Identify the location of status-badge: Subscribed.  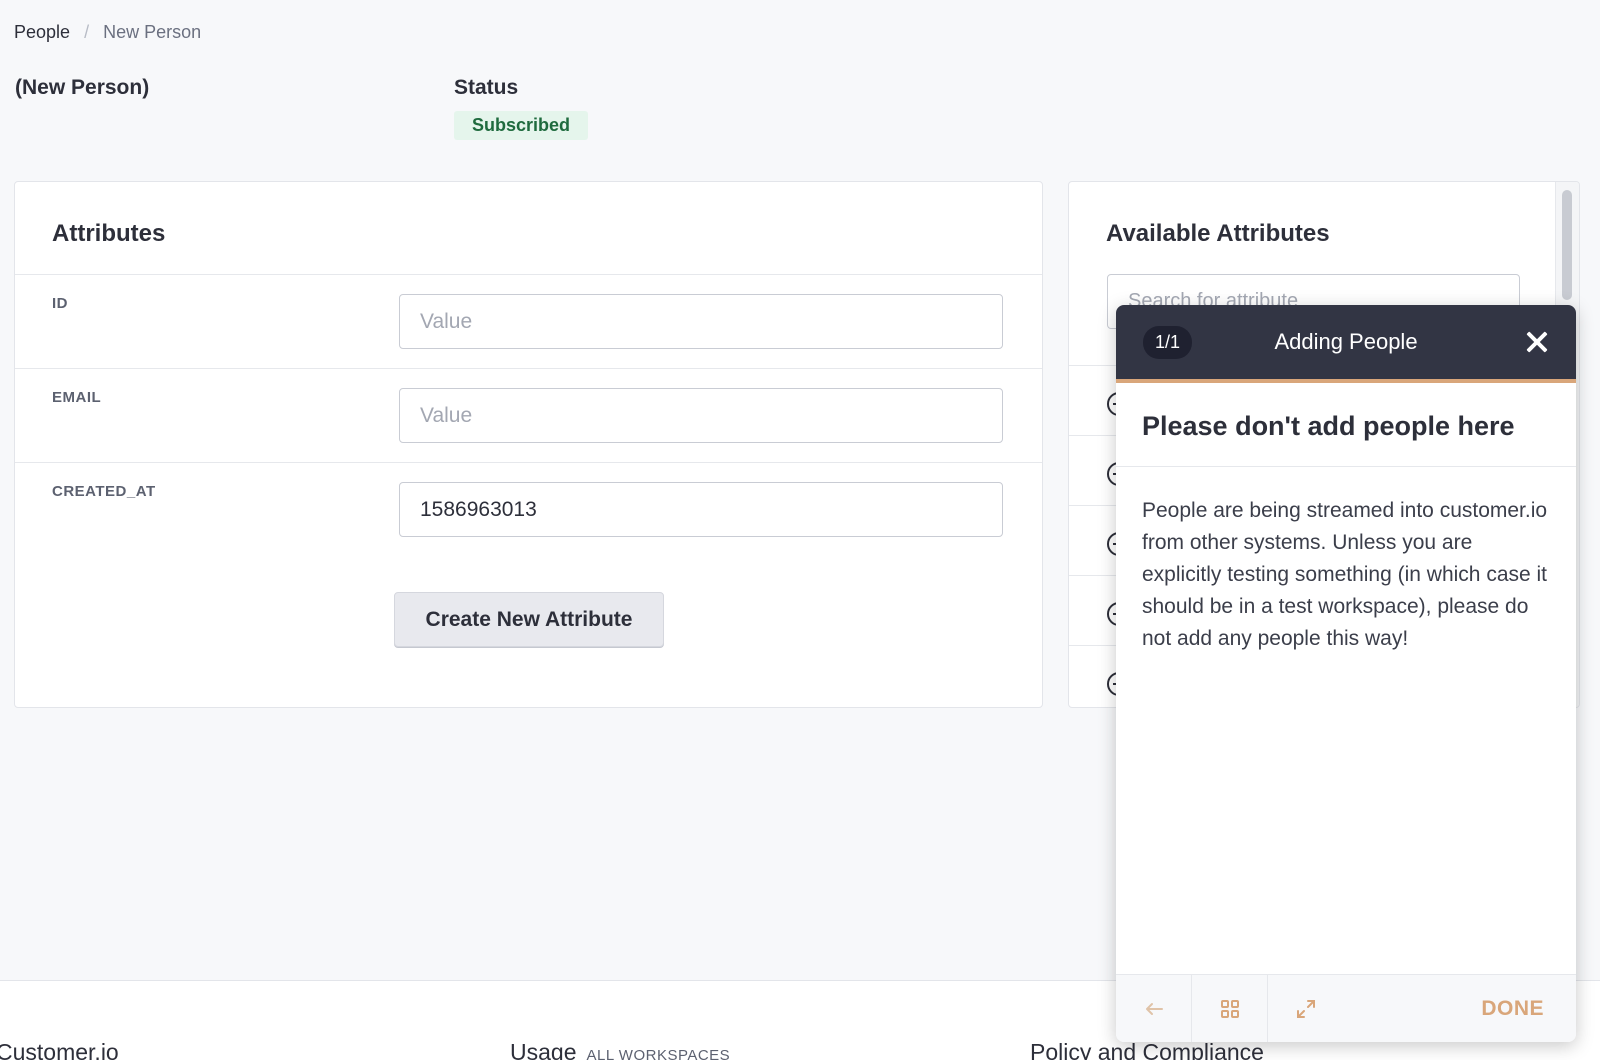
(521, 125).